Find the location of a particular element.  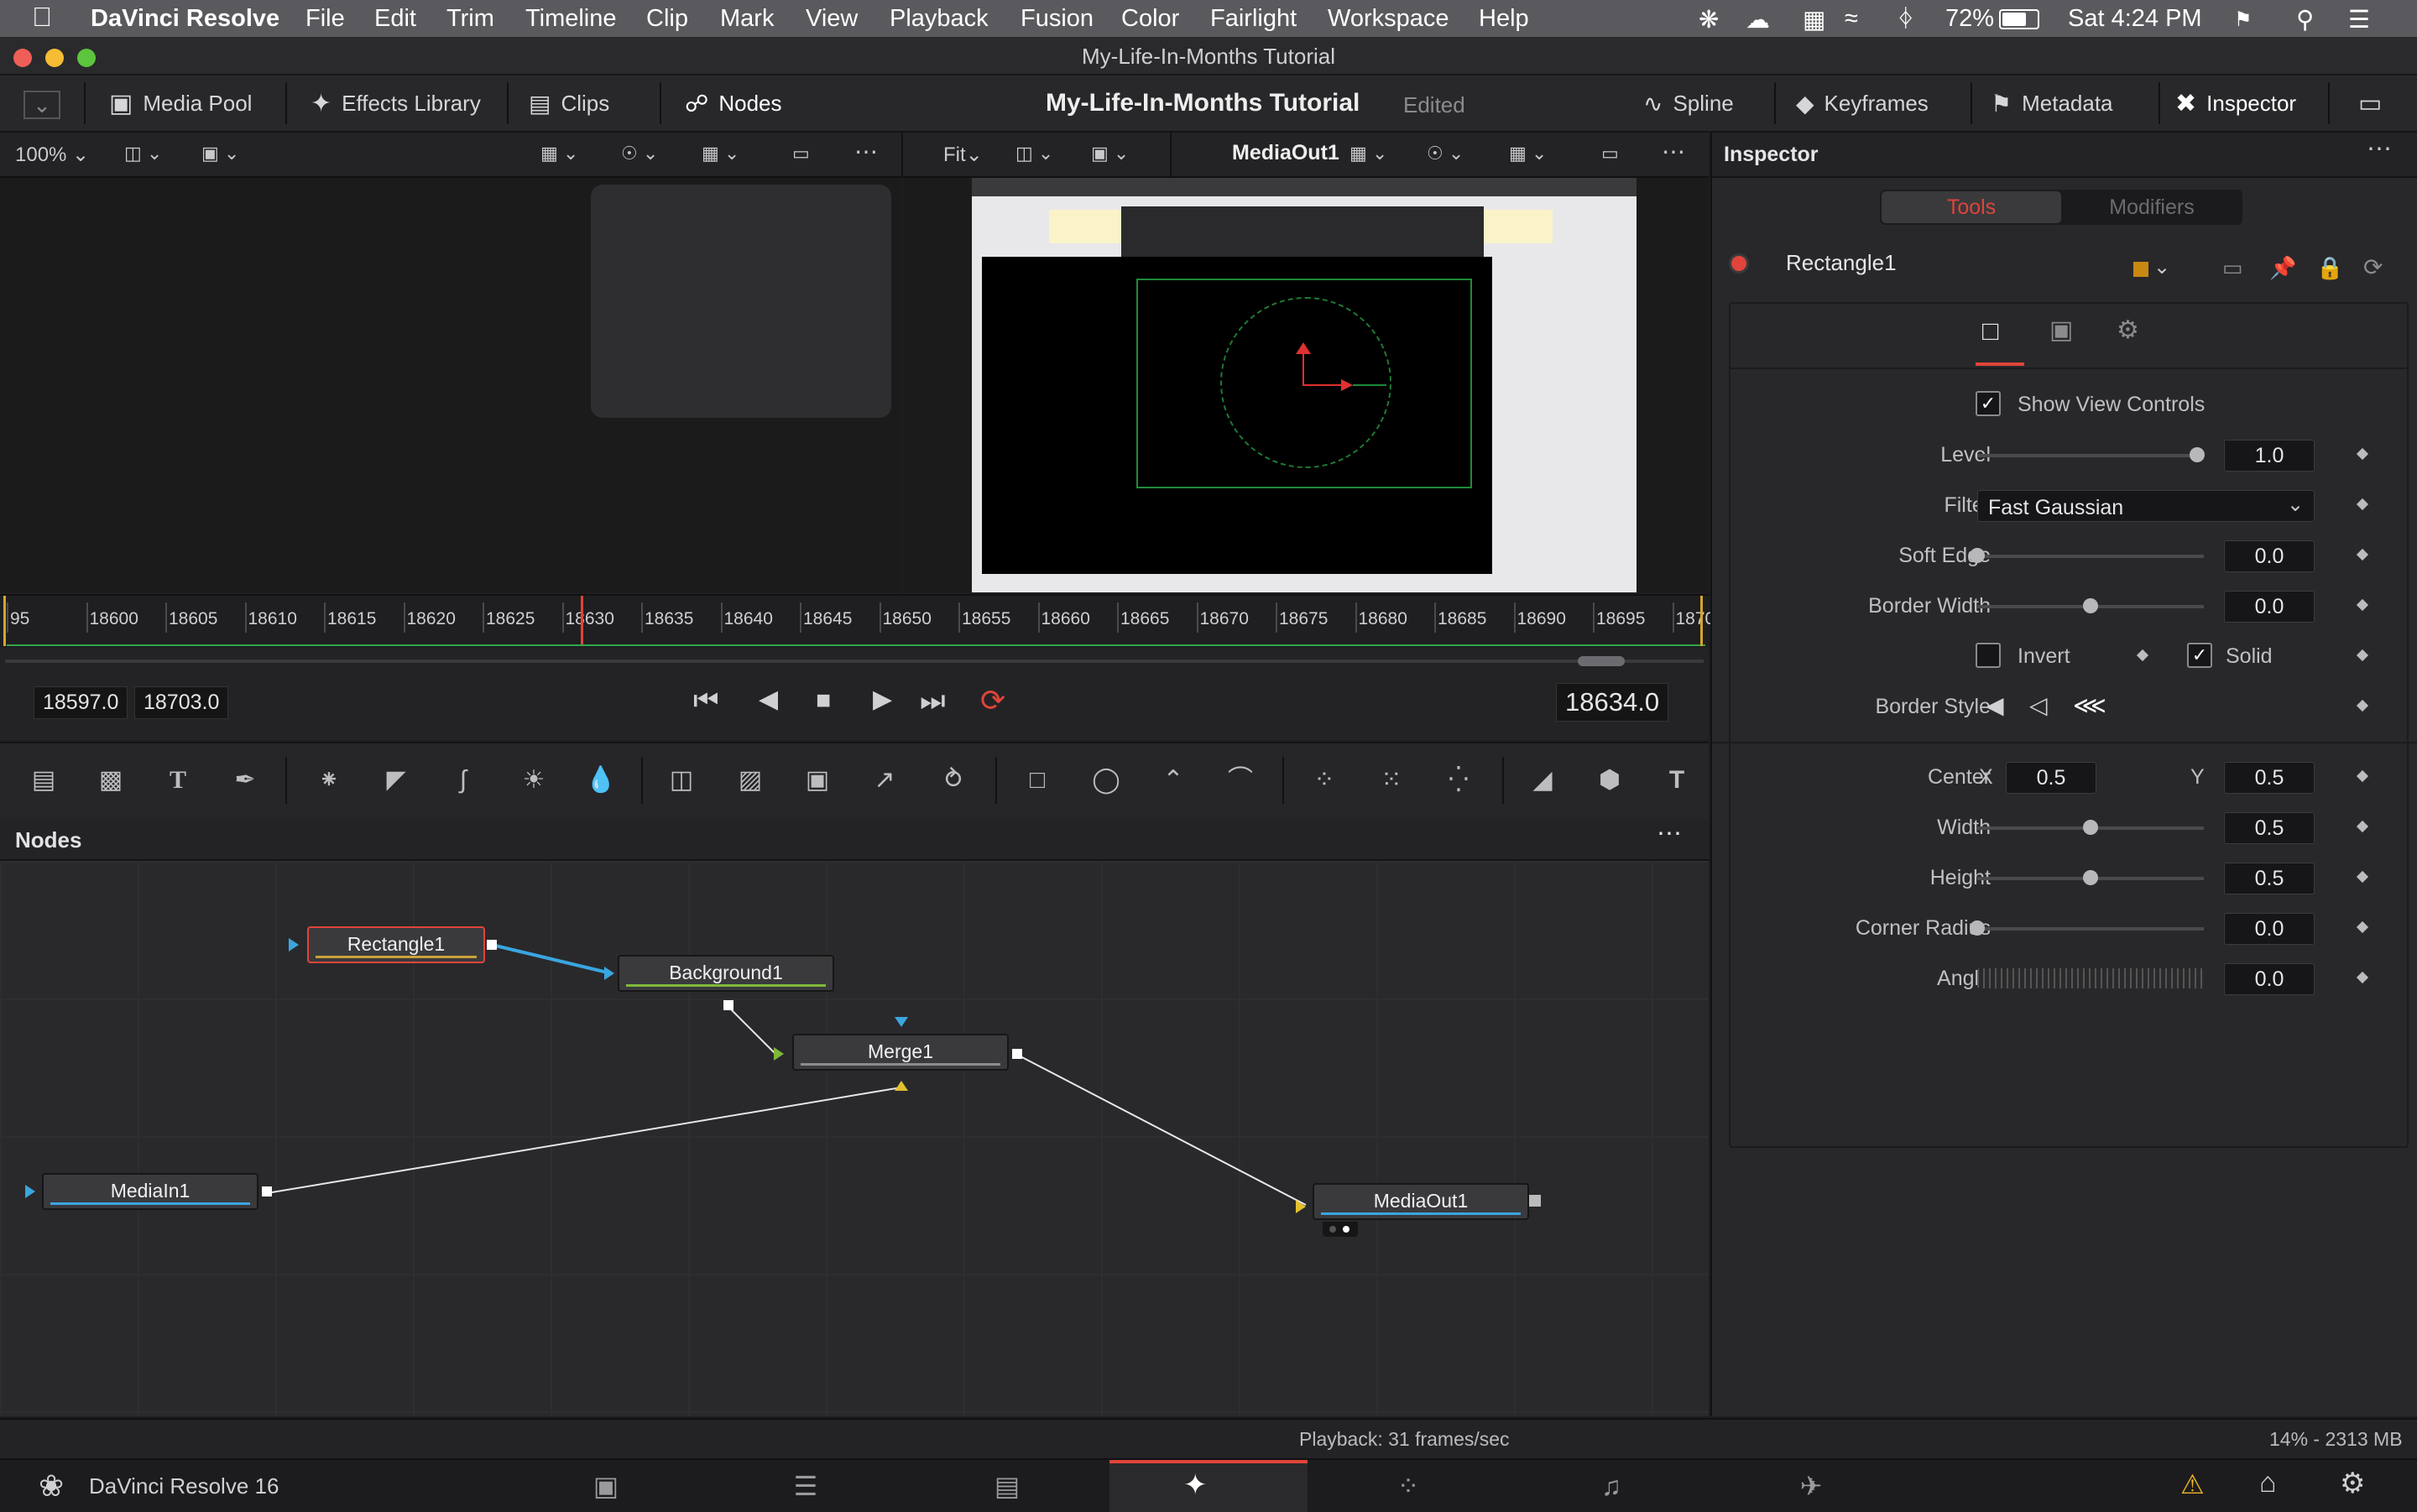

flag-icon: ⚑ is located at coordinates (2243, 20).